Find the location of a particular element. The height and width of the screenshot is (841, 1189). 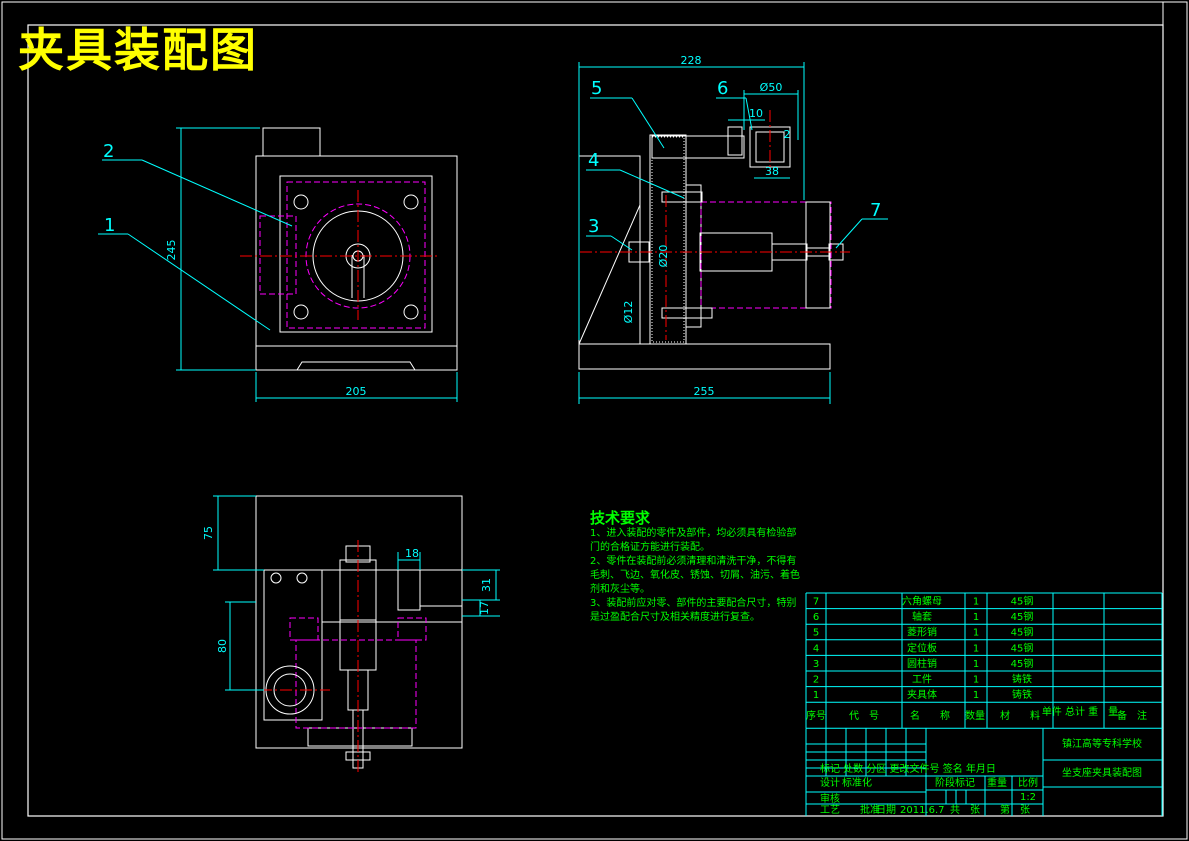

bom-header-code: 代 号 is located at coordinates (864, 716).